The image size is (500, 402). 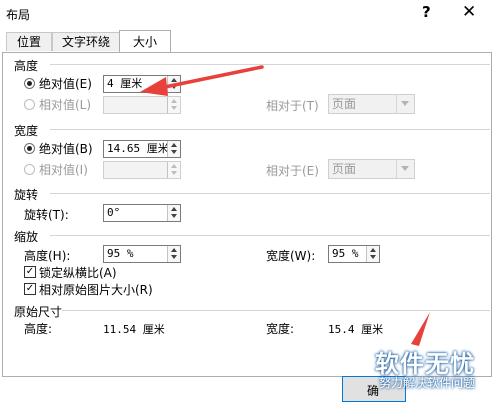 What do you see at coordinates (420, 367) in the screenshot?
I see `watermark-logo: 软件无忧 努力解决软件问题` at bounding box center [420, 367].